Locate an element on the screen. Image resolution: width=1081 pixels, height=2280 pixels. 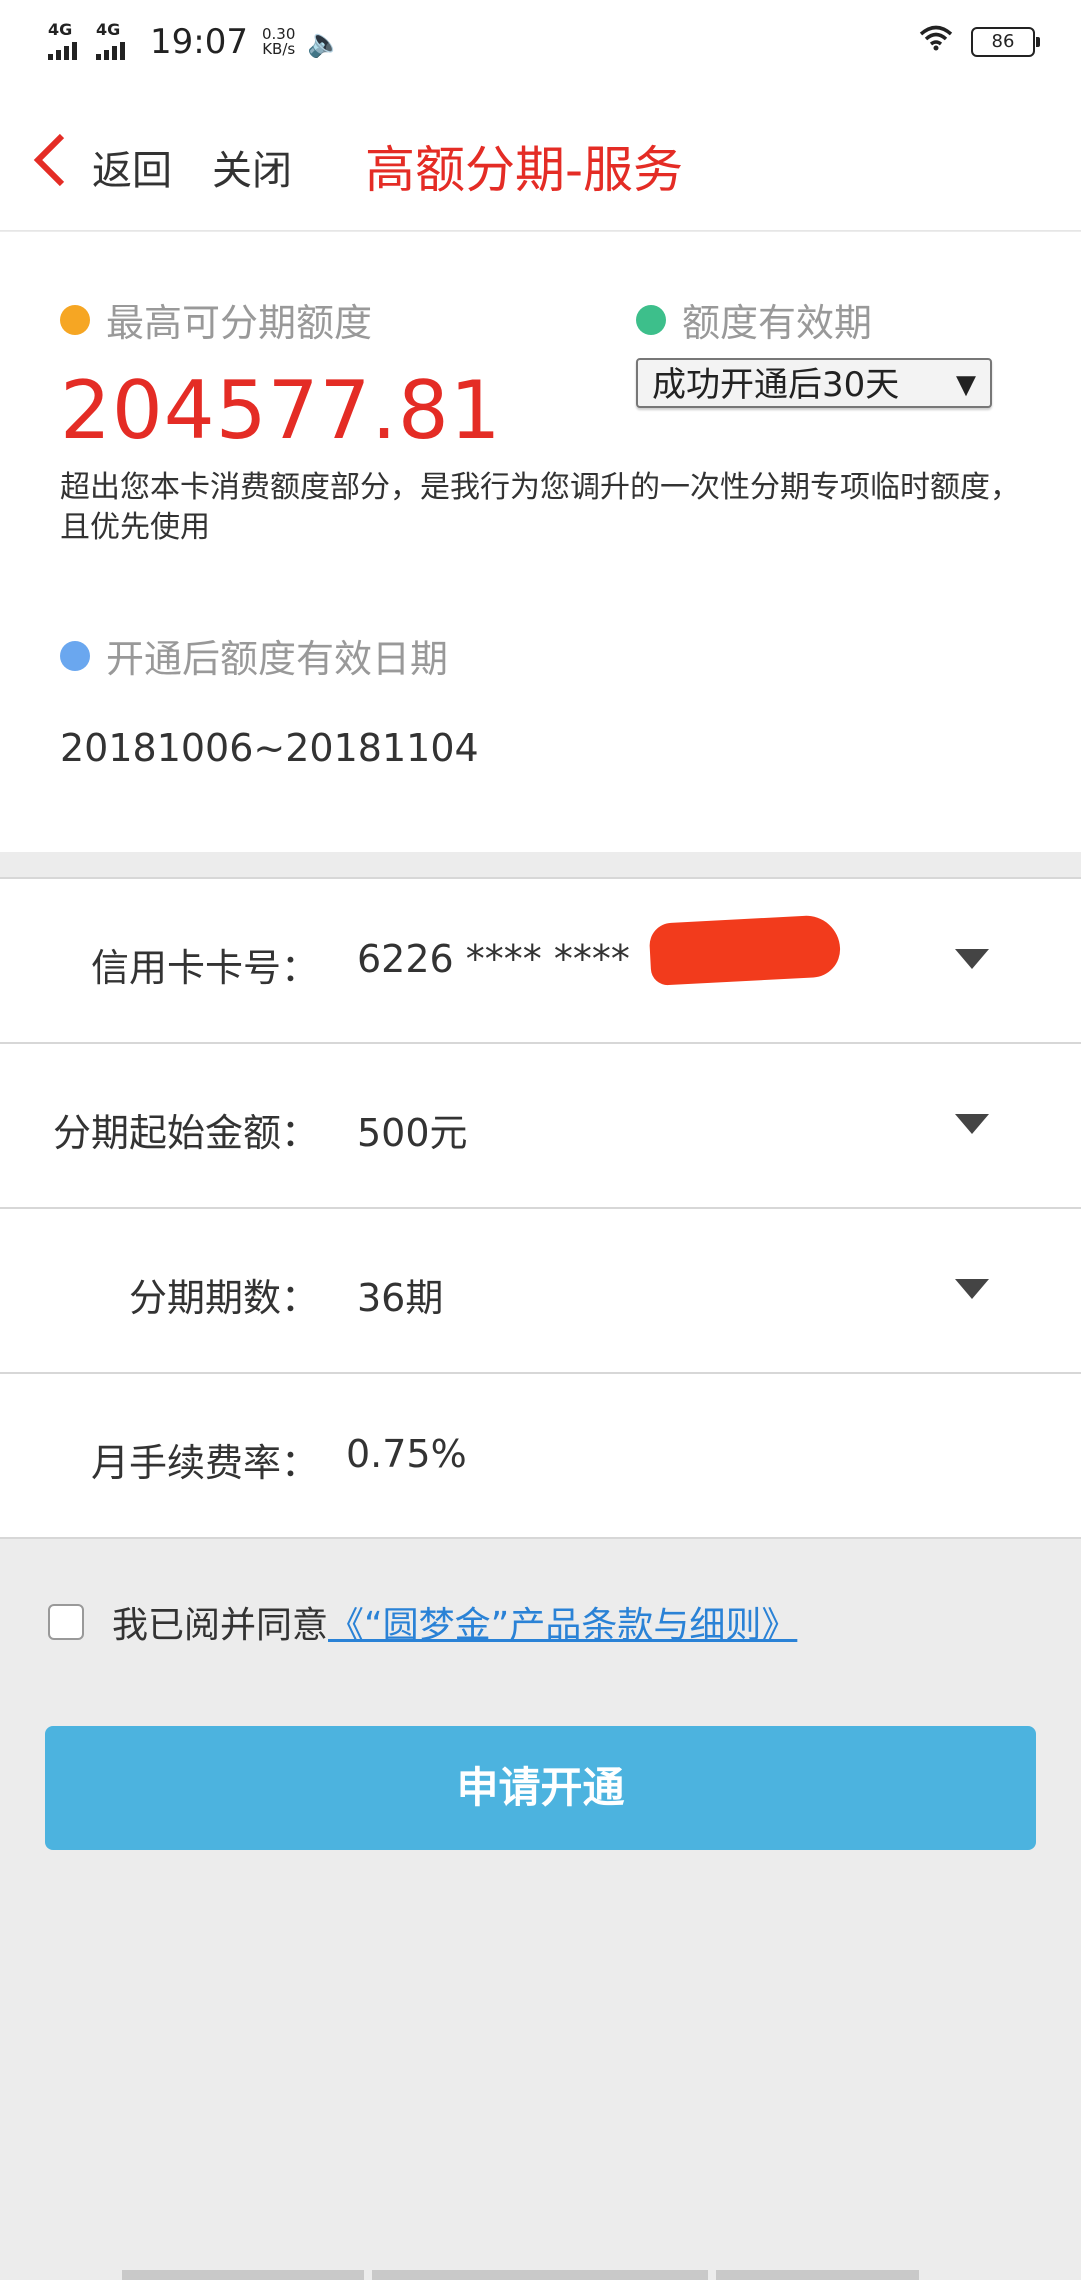
start-amount-value: 500元 is located at coordinates (412, 1133).